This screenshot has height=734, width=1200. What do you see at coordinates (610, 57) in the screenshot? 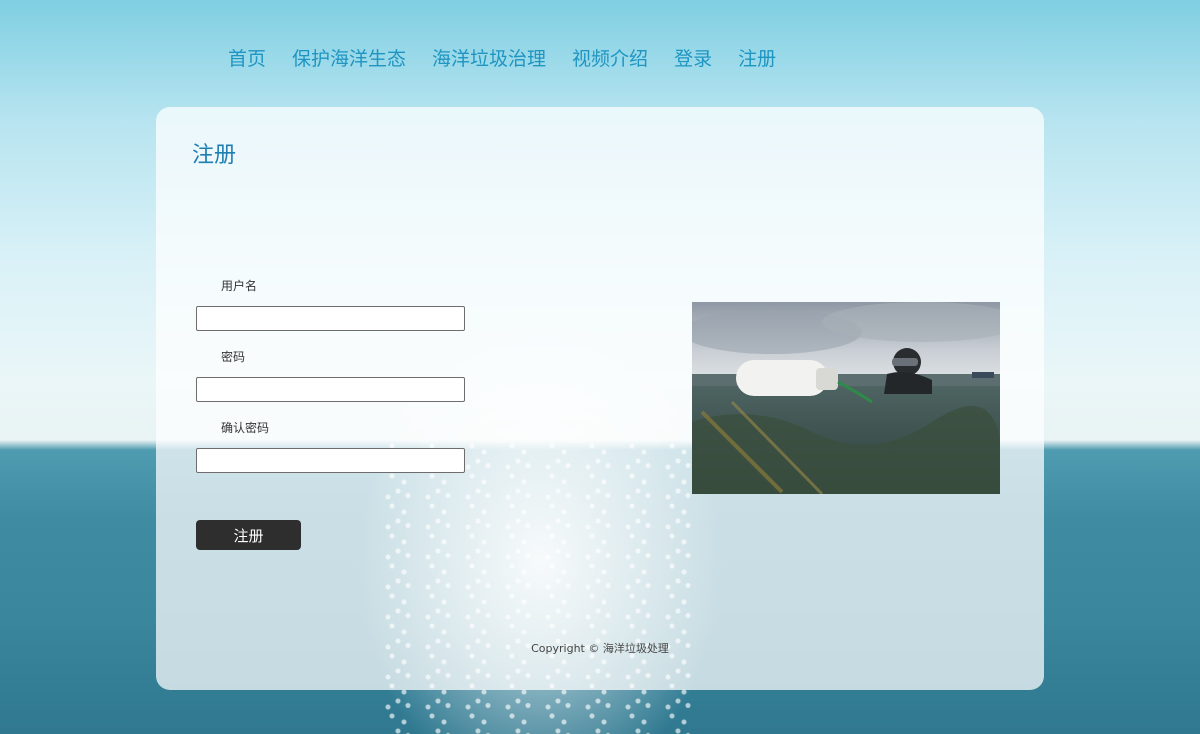
I see `nav-video: 视频介绍` at bounding box center [610, 57].